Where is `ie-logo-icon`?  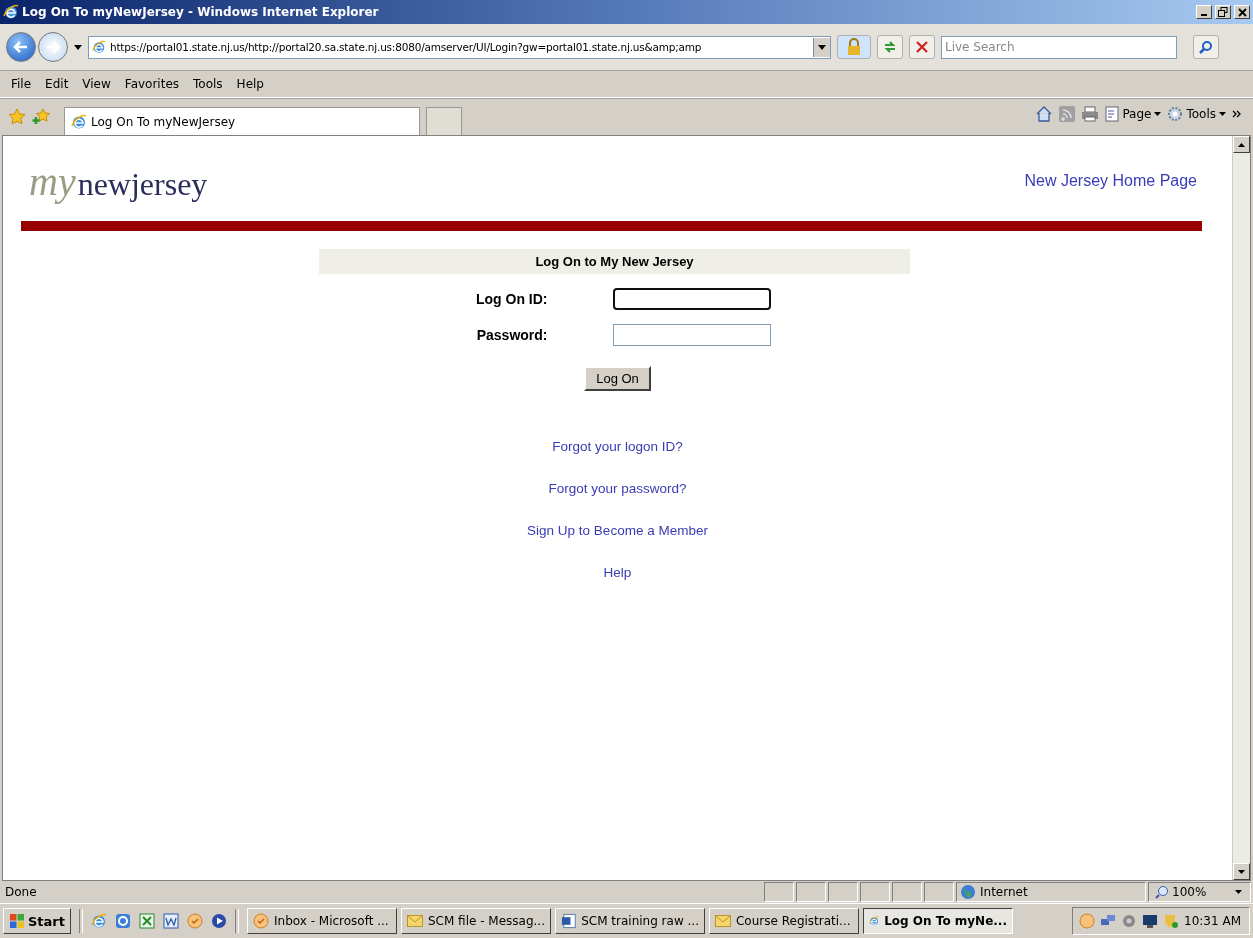 ie-logo-icon is located at coordinates (11, 12).